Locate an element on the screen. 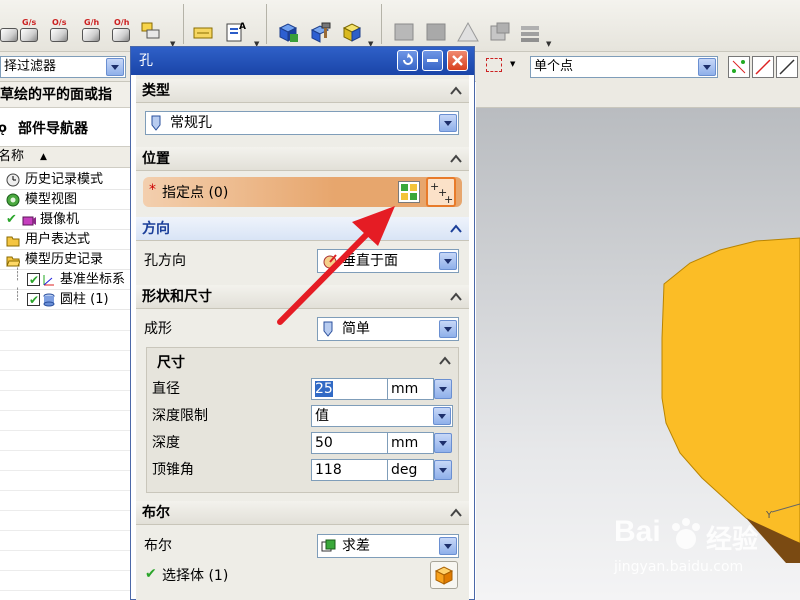  reset-icon is located at coordinates (408, 59).